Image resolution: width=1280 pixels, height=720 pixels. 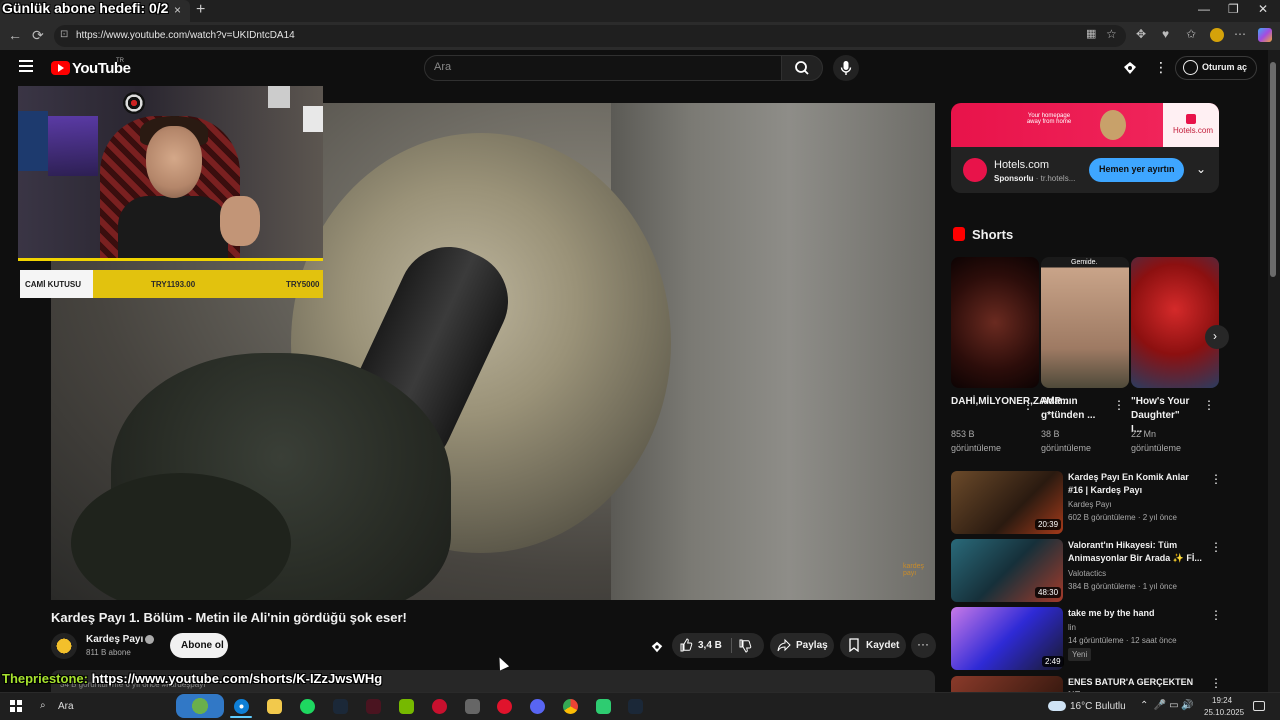 I want to click on search-button, so click(x=802, y=68).